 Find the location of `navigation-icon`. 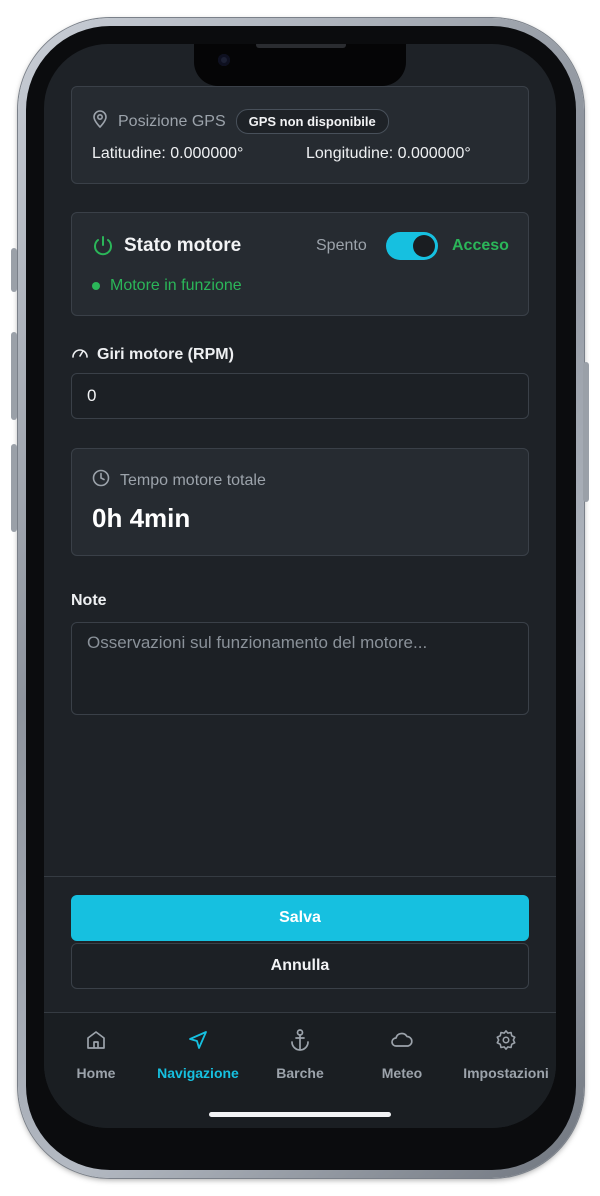

navigation-icon is located at coordinates (198, 1040).